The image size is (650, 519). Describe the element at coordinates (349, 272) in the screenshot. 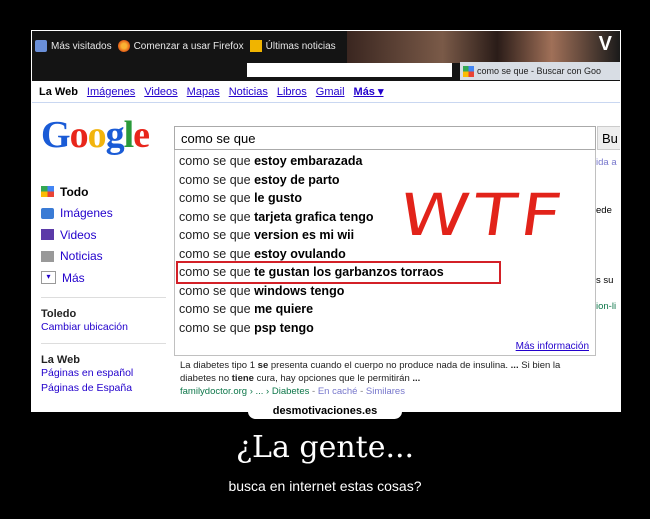

I see `suggestion-completion: te gustan los garbanzos torraos` at that location.